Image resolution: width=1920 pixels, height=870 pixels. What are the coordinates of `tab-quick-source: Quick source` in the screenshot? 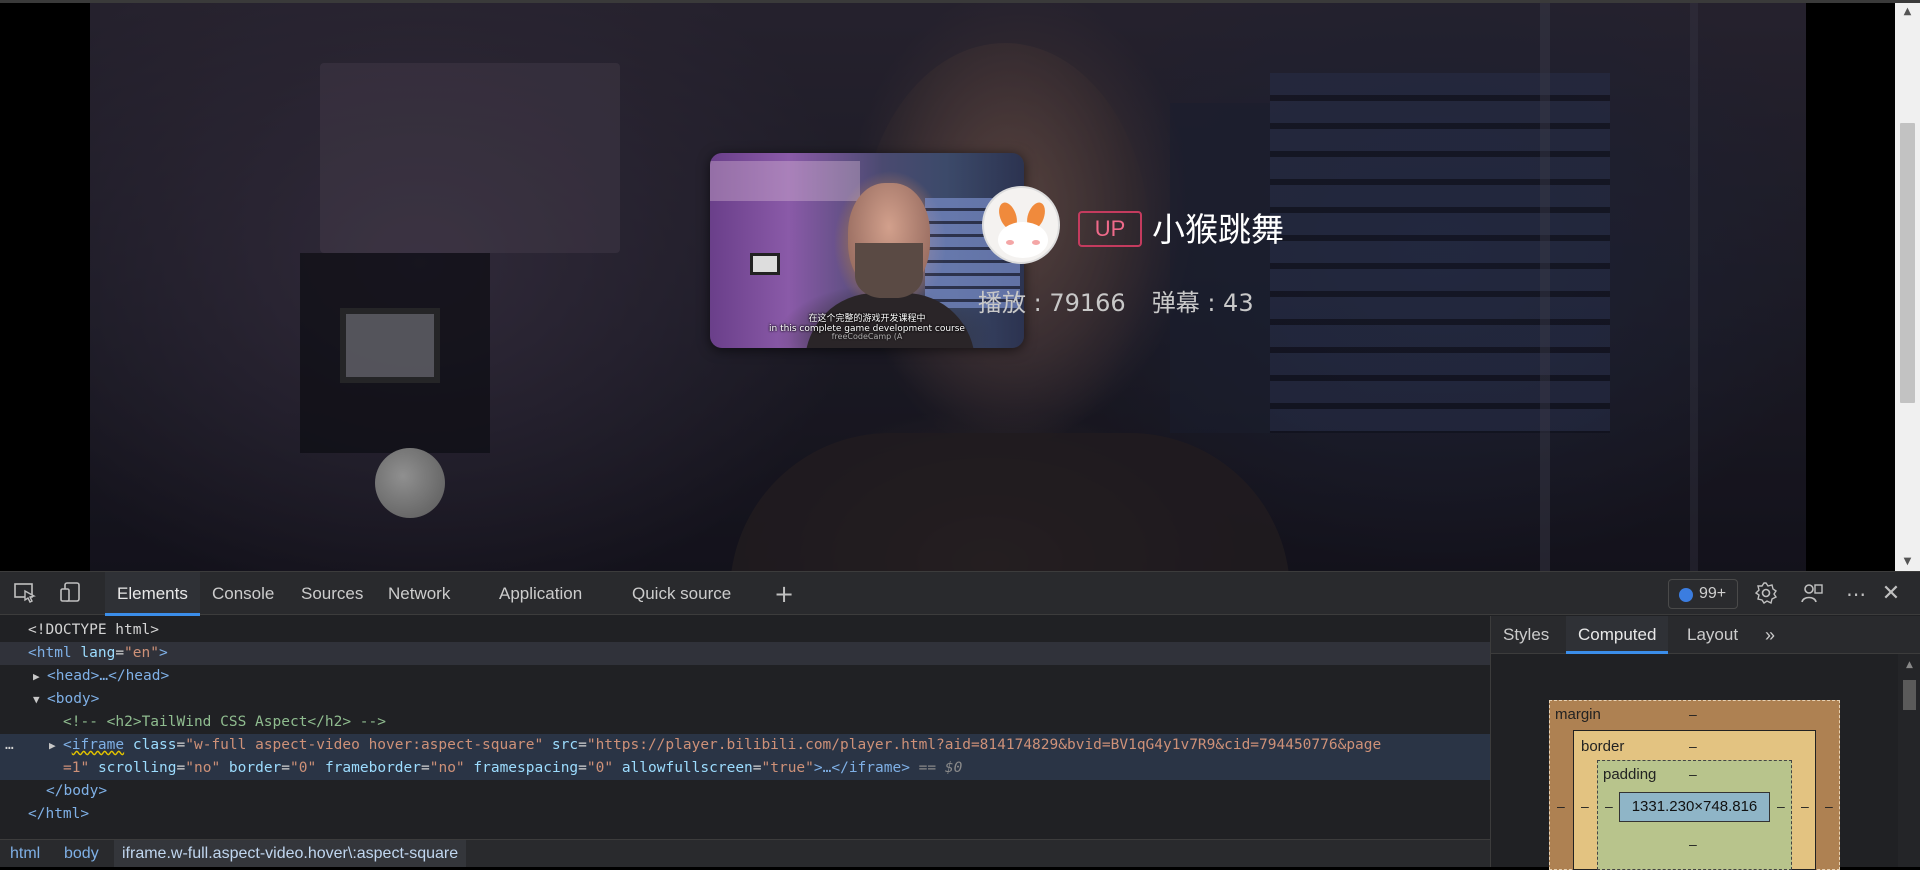 It's located at (681, 594).